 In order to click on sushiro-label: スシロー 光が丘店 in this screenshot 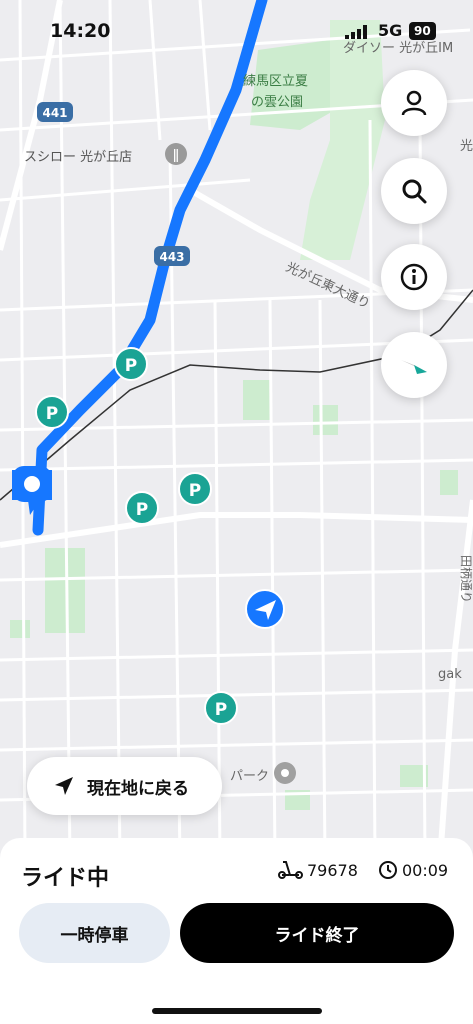, I will do `click(78, 157)`.